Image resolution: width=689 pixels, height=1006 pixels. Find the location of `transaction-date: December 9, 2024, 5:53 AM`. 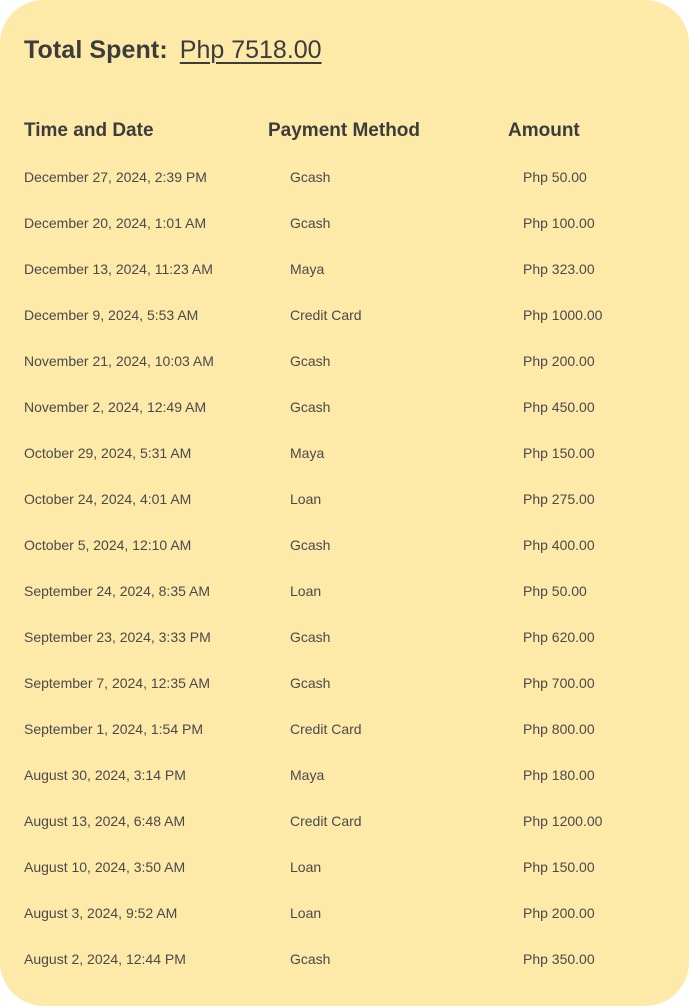

transaction-date: December 9, 2024, 5:53 AM is located at coordinates (111, 315).